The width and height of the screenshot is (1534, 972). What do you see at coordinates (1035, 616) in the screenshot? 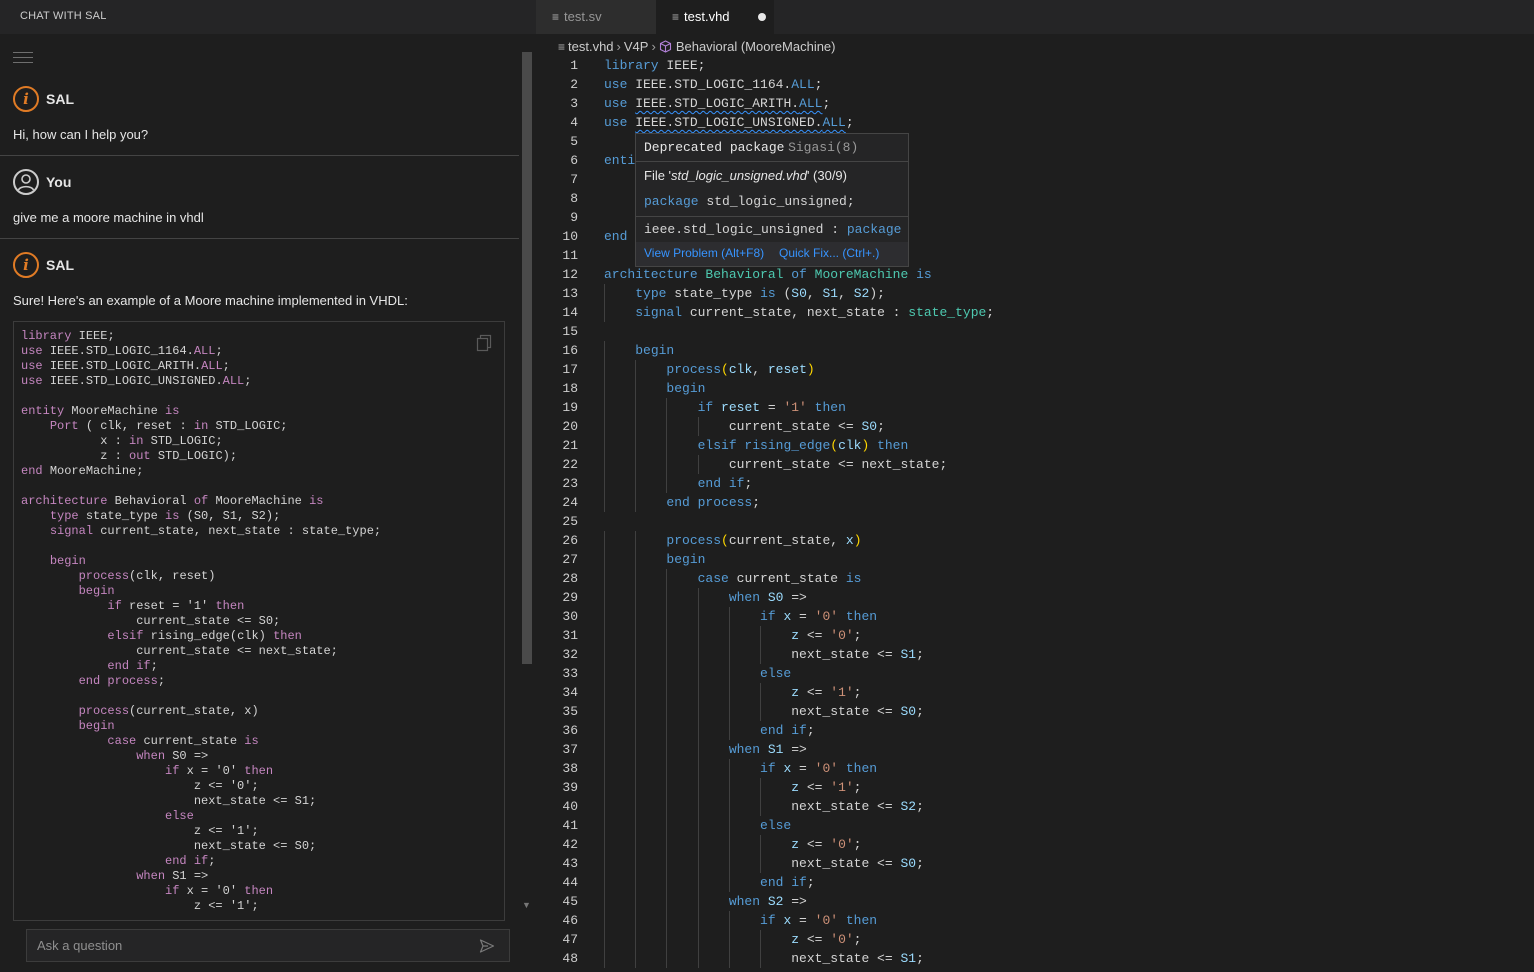
I see `editor-line: 30 if x = '0' then` at bounding box center [1035, 616].